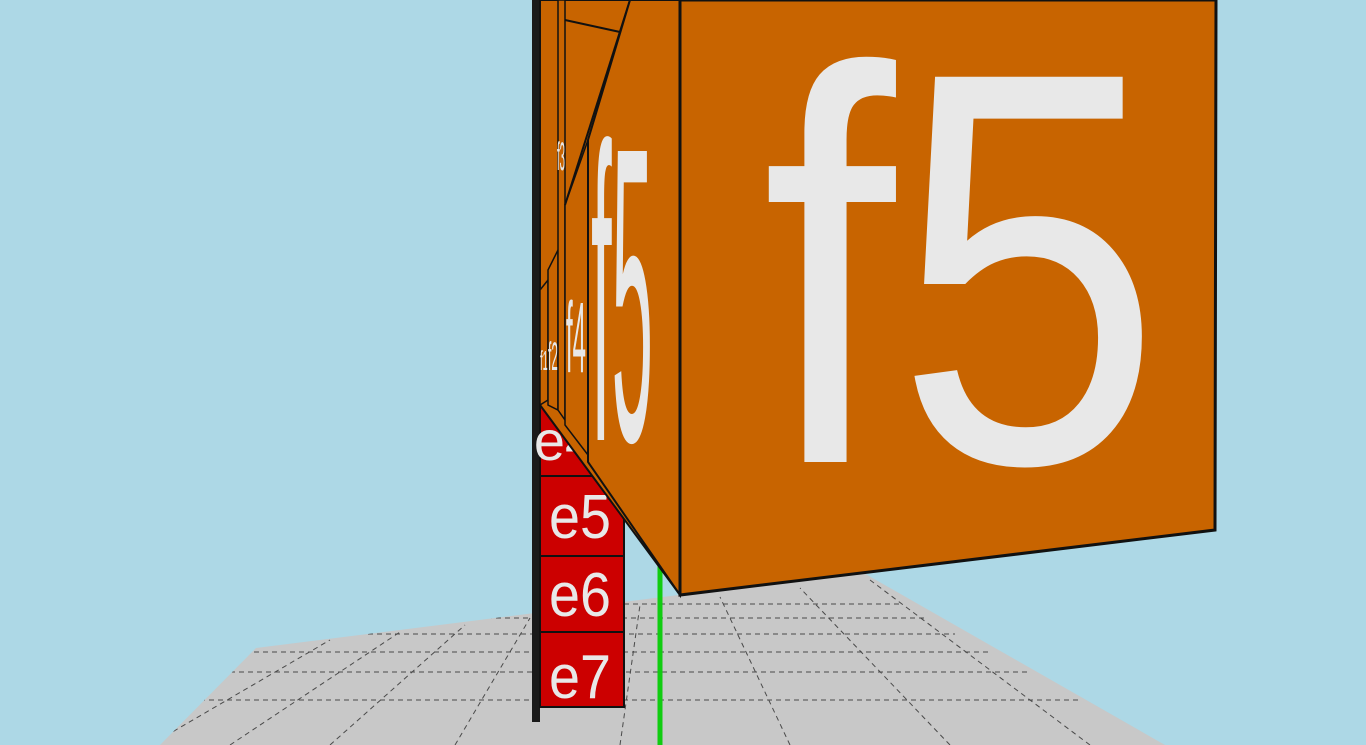 The width and height of the screenshot is (1366, 745). I want to click on cube-f4-label: f4, so click(576, 338).